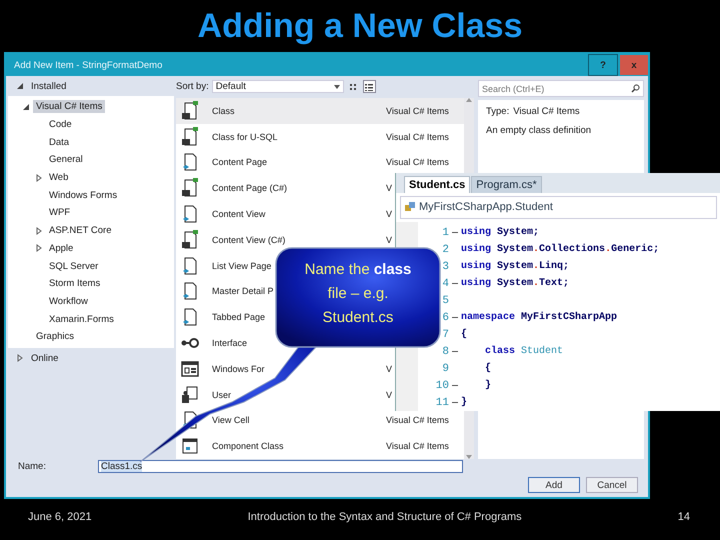 This screenshot has height=540, width=720. What do you see at coordinates (61, 248) in the screenshot?
I see `tree-item: Apple` at bounding box center [61, 248].